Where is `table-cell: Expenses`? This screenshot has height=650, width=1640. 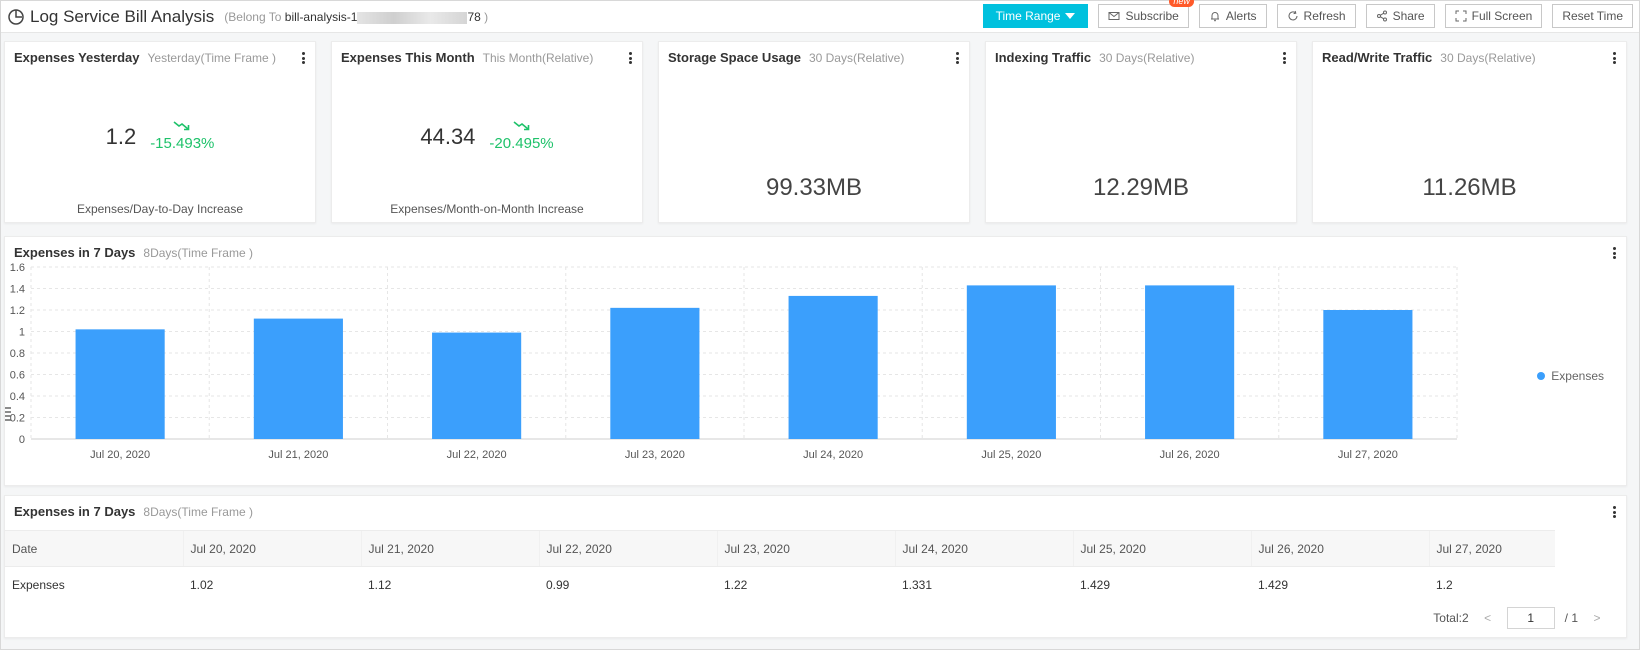
table-cell: Expenses is located at coordinates (38, 584).